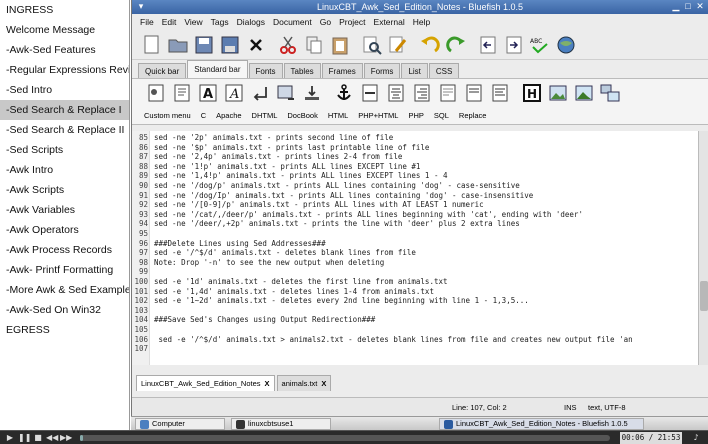 Image resolution: width=708 pixels, height=444 pixels. I want to click on vertical-scrollbar, so click(703, 248).